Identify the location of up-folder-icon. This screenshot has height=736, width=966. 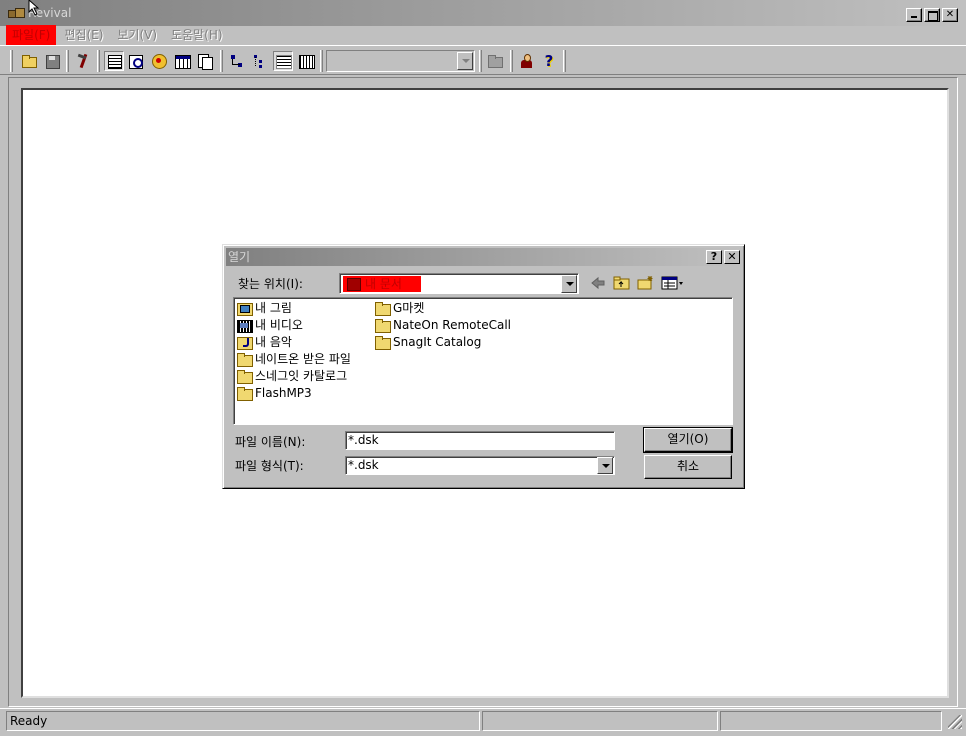
(622, 283).